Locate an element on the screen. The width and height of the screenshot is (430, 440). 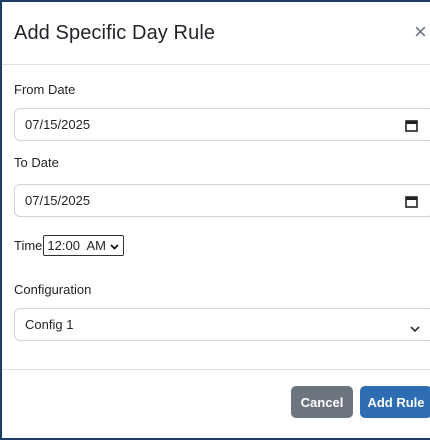
to-date-input: 07/15/2025 is located at coordinates (222, 200).